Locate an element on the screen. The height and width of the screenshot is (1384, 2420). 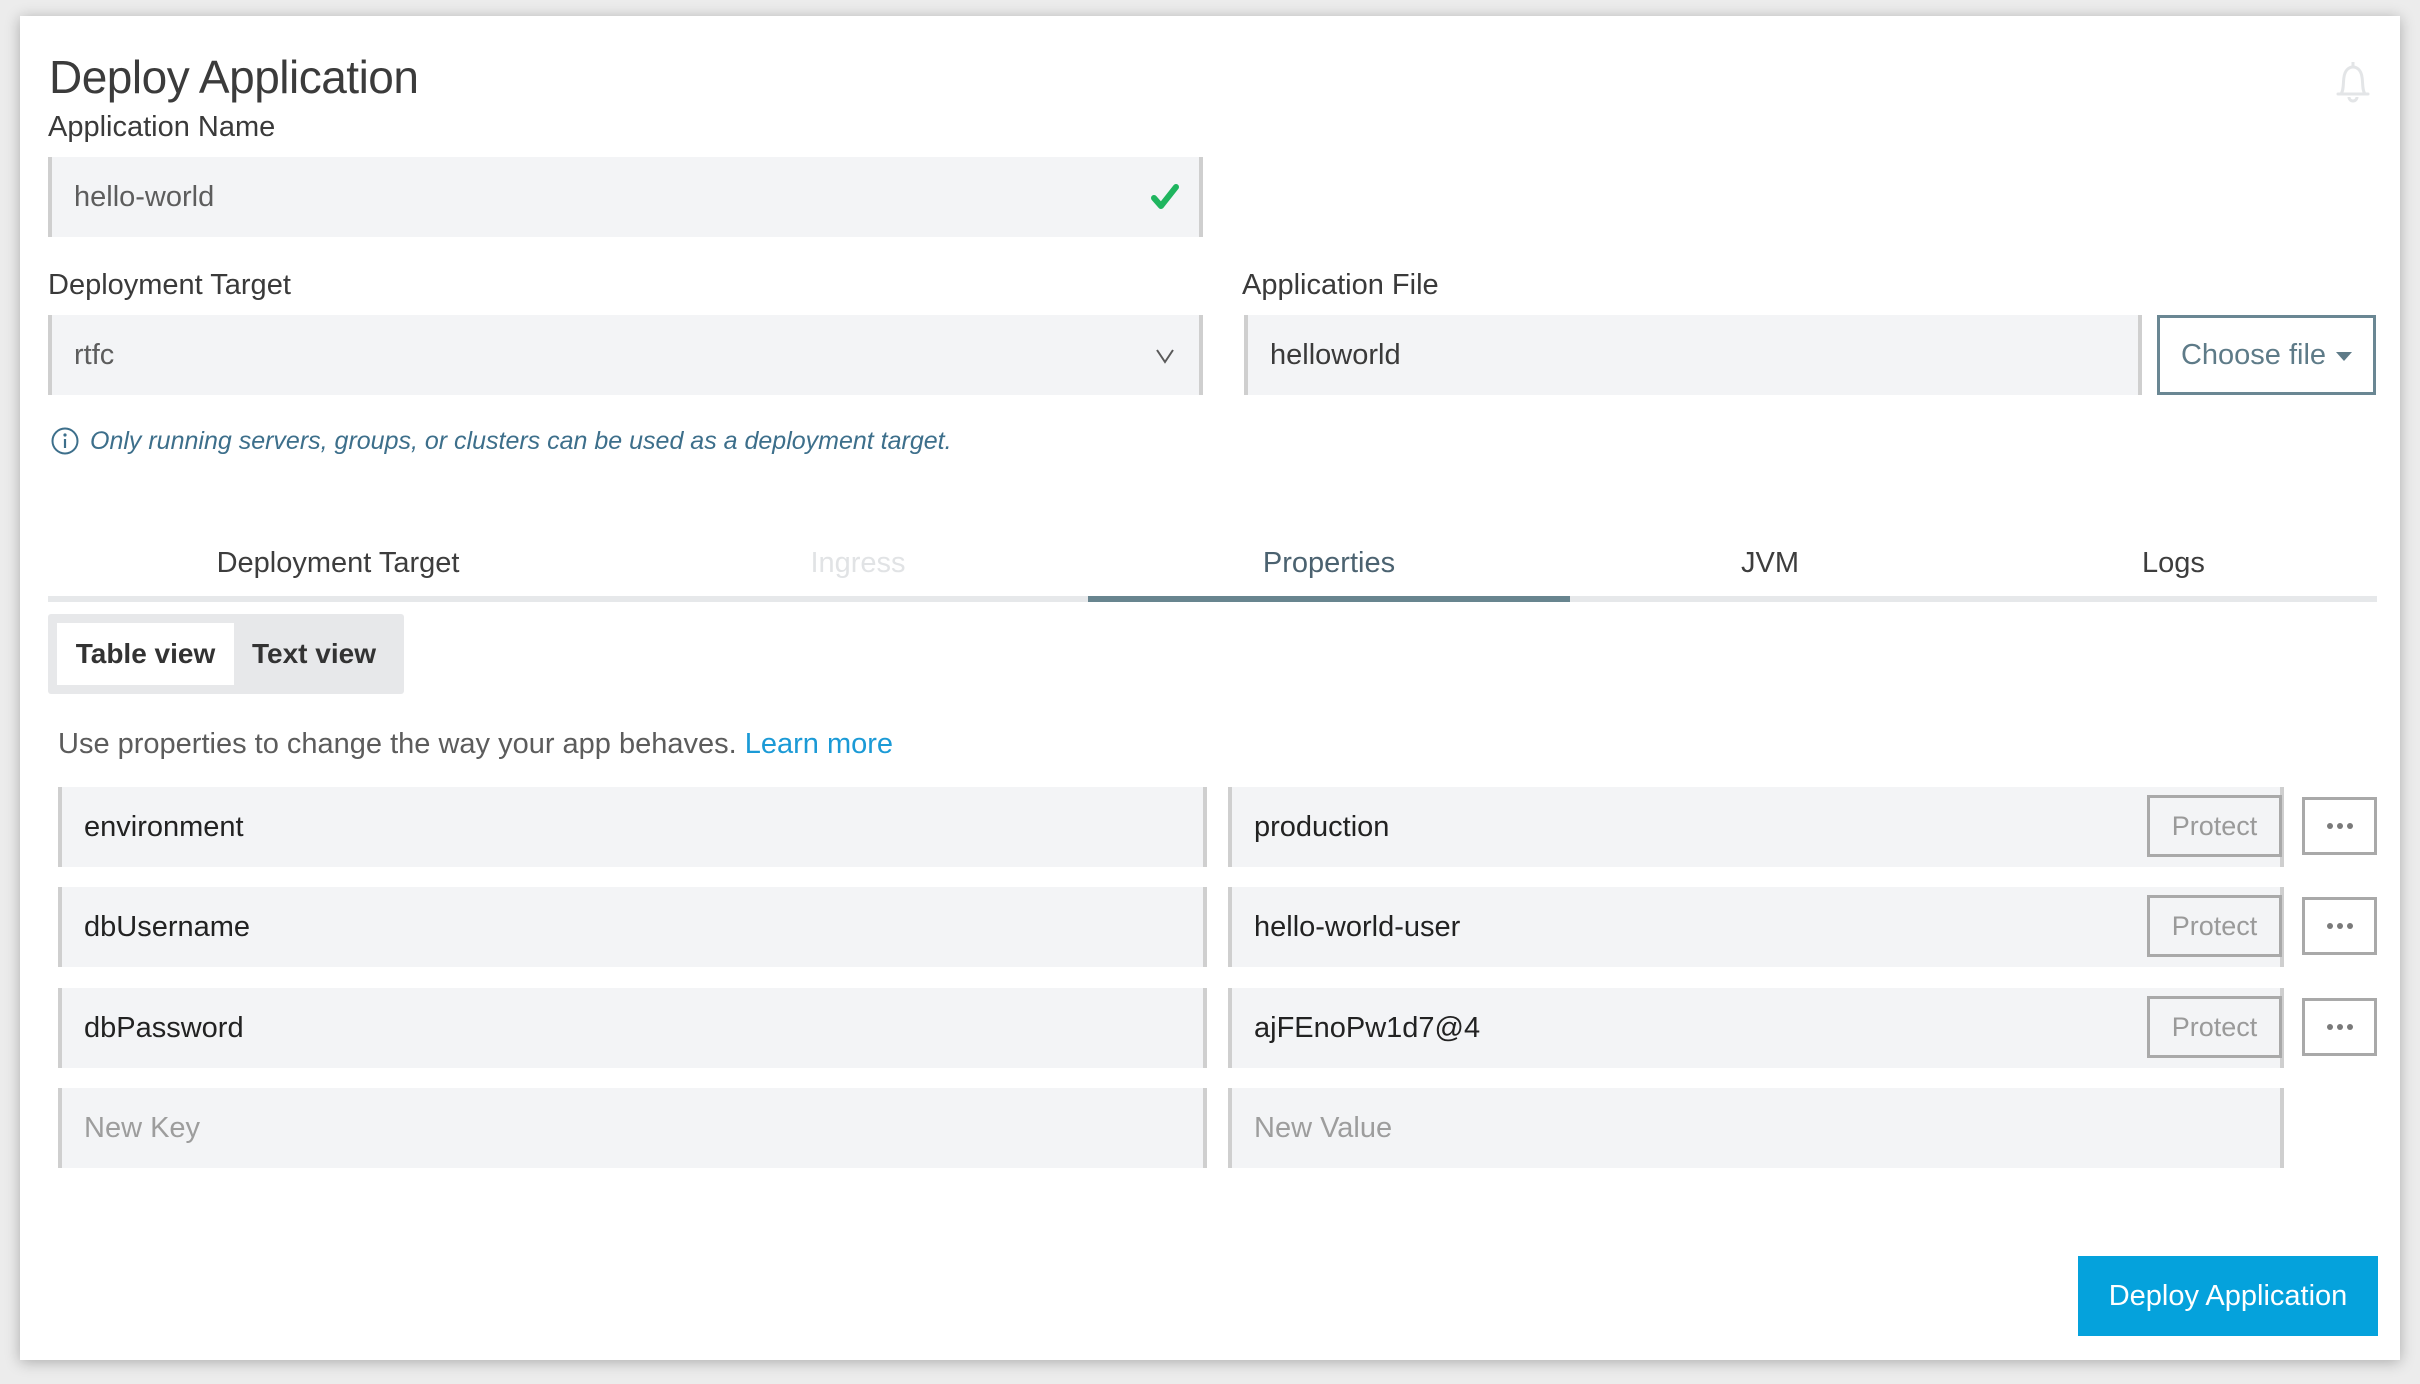
deployment-target-select: rtfc is located at coordinates (625, 355).